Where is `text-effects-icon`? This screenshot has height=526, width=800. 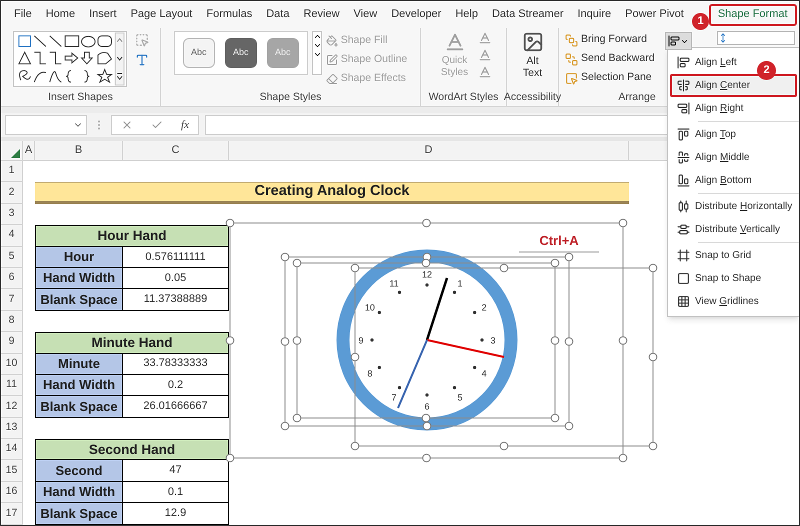 text-effects-icon is located at coordinates (485, 72).